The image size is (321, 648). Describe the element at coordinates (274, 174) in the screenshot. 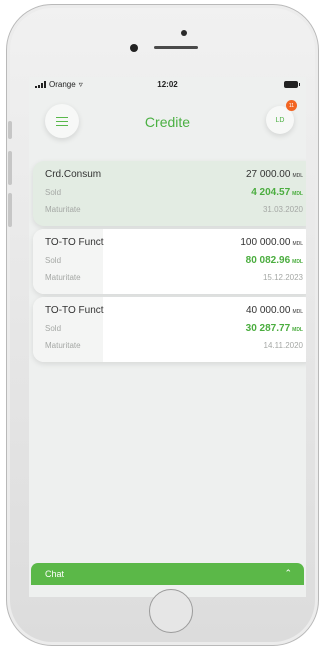

I see `credit-amount: 27 000.00 MDL` at that location.